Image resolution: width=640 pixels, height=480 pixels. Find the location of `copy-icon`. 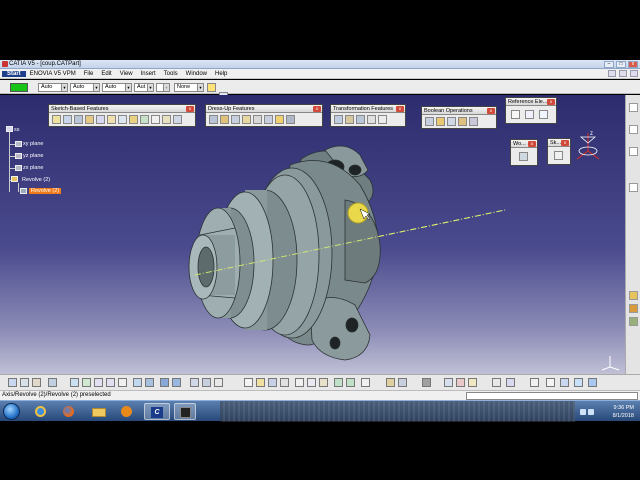

copy-icon is located at coordinates (311, 382).